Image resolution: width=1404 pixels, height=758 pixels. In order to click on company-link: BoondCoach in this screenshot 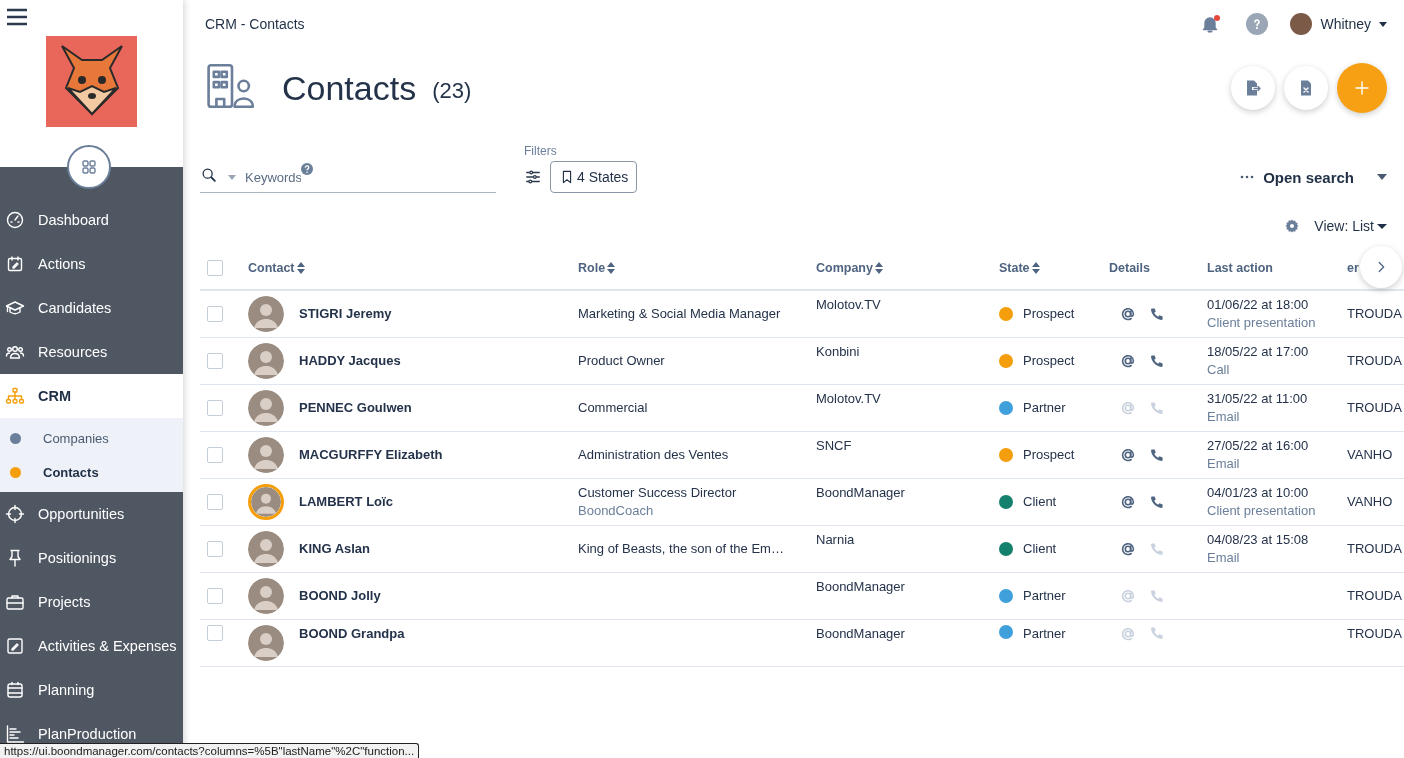, I will do `click(616, 511)`.